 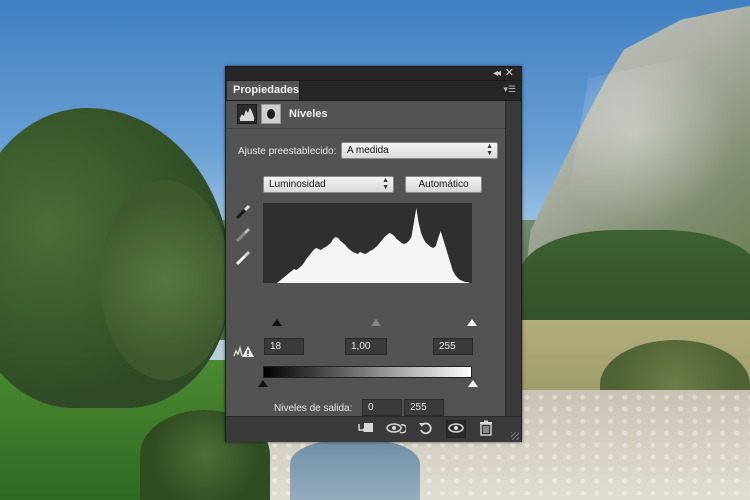 What do you see at coordinates (328, 184) in the screenshot?
I see `channel-select: Luminosidad ▲ ▼` at bounding box center [328, 184].